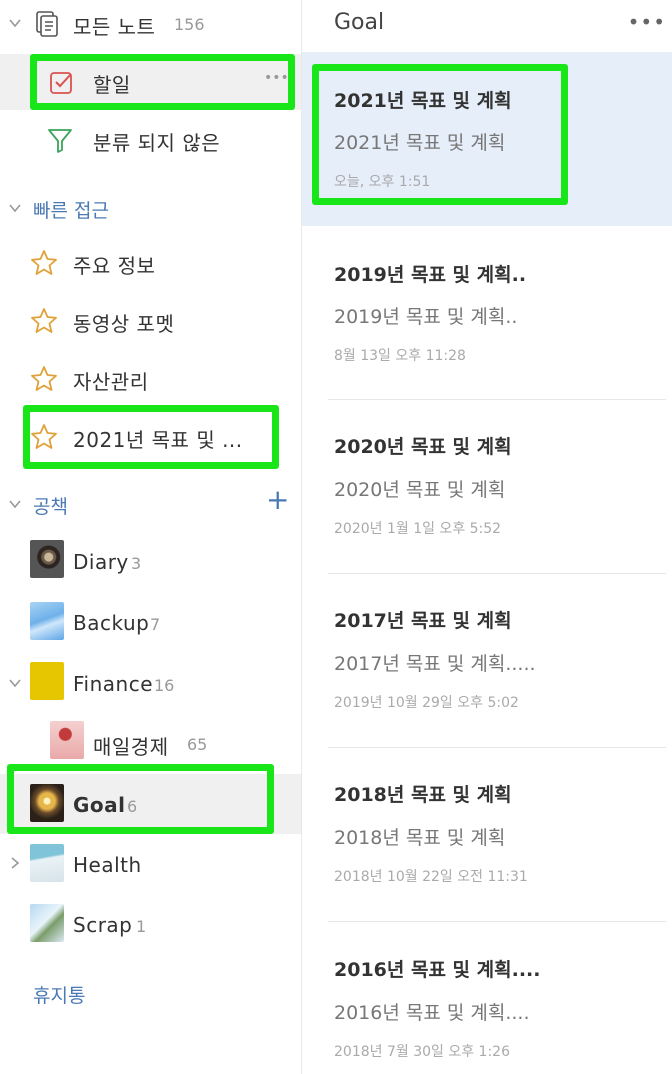 This screenshot has width=672, height=1074. I want to click on note-count: 7, so click(155, 624).